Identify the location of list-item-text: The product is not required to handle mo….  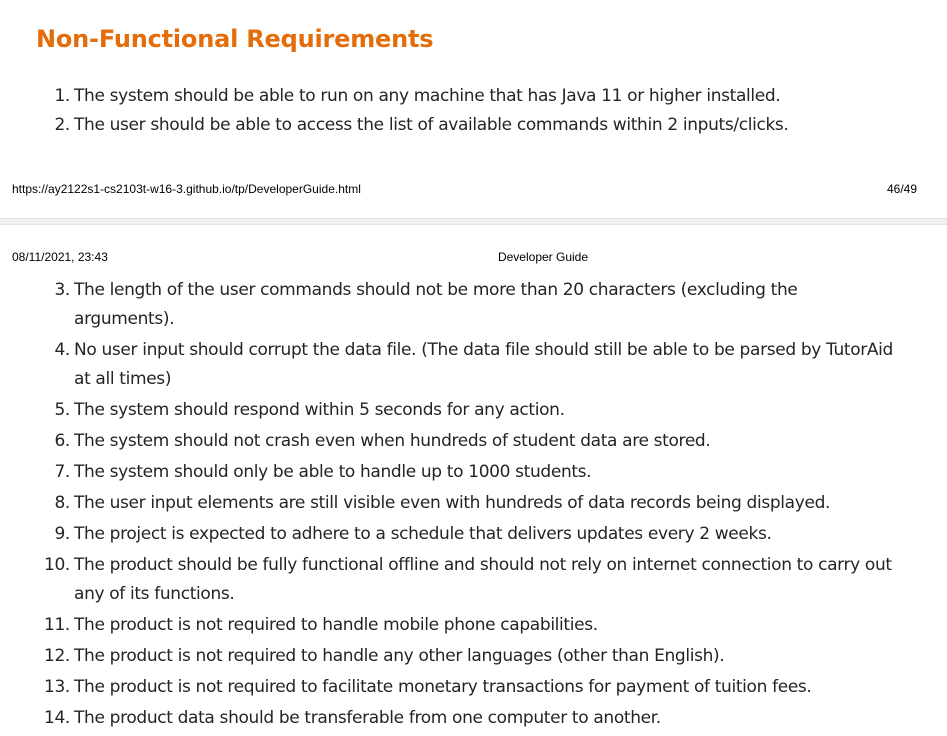
(336, 625).